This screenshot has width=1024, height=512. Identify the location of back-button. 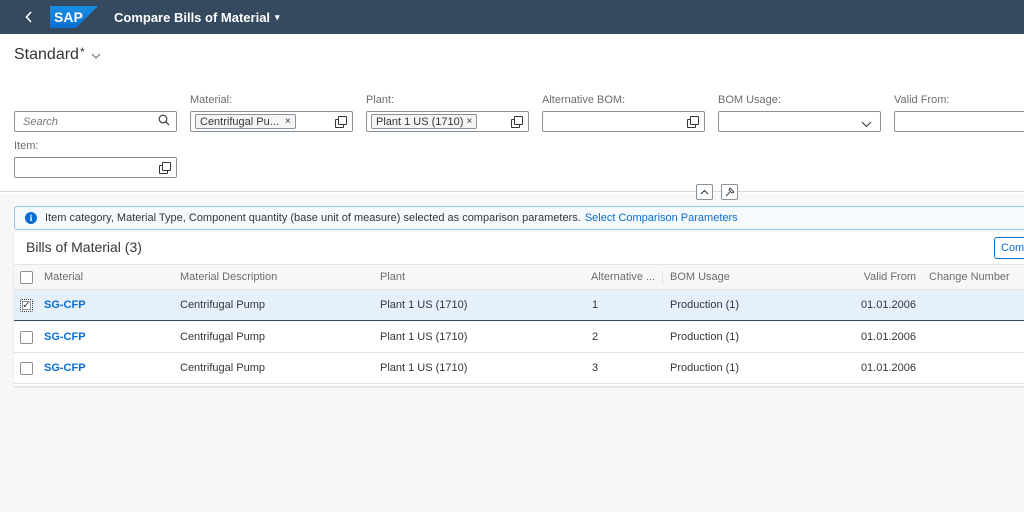
(29, 17).